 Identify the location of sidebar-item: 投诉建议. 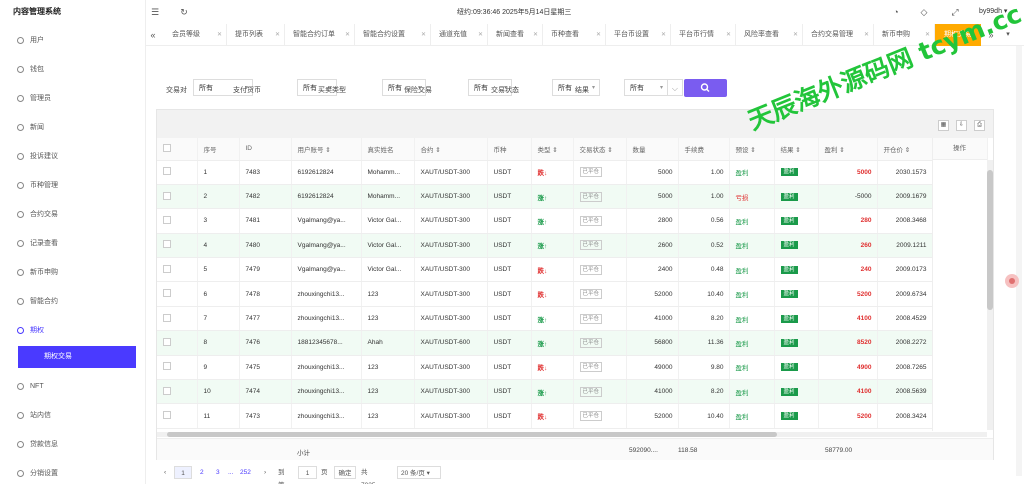
(72, 156).